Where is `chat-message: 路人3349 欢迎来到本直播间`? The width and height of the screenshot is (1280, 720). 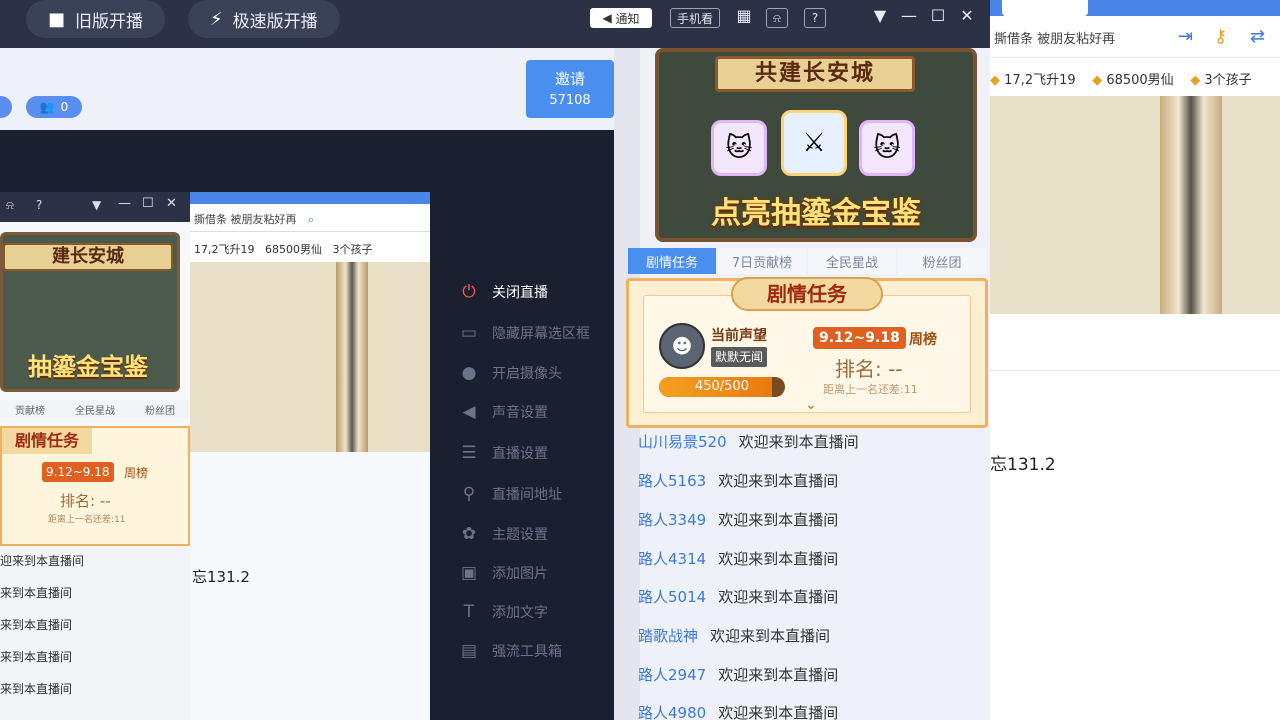
chat-message: 路人3349 欢迎来到本直播间 is located at coordinates (738, 519).